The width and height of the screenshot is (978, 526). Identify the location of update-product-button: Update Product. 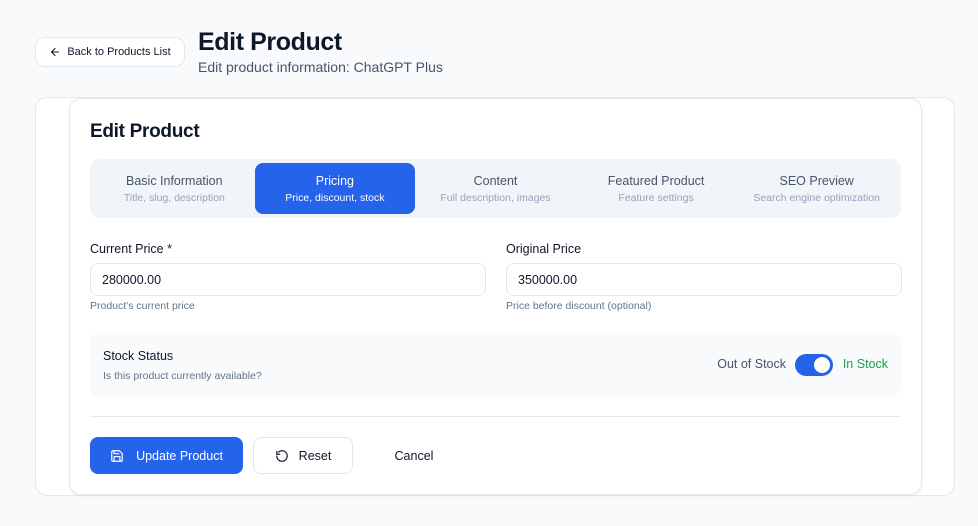
(166, 455).